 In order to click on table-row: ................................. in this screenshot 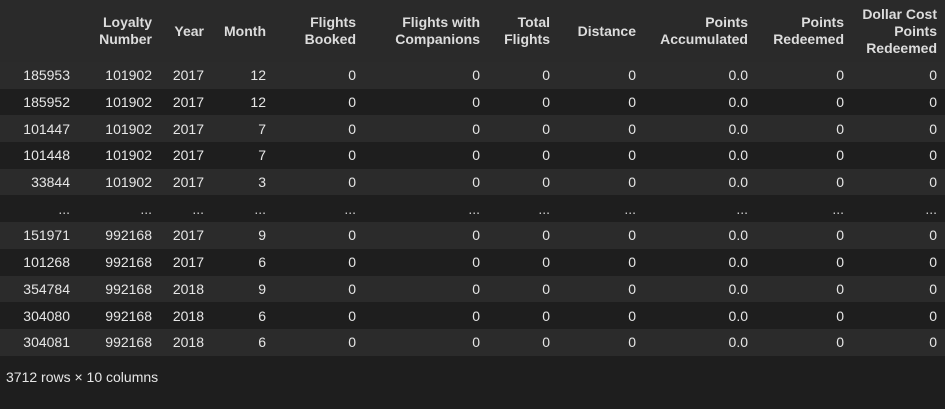, I will do `click(472, 209)`.